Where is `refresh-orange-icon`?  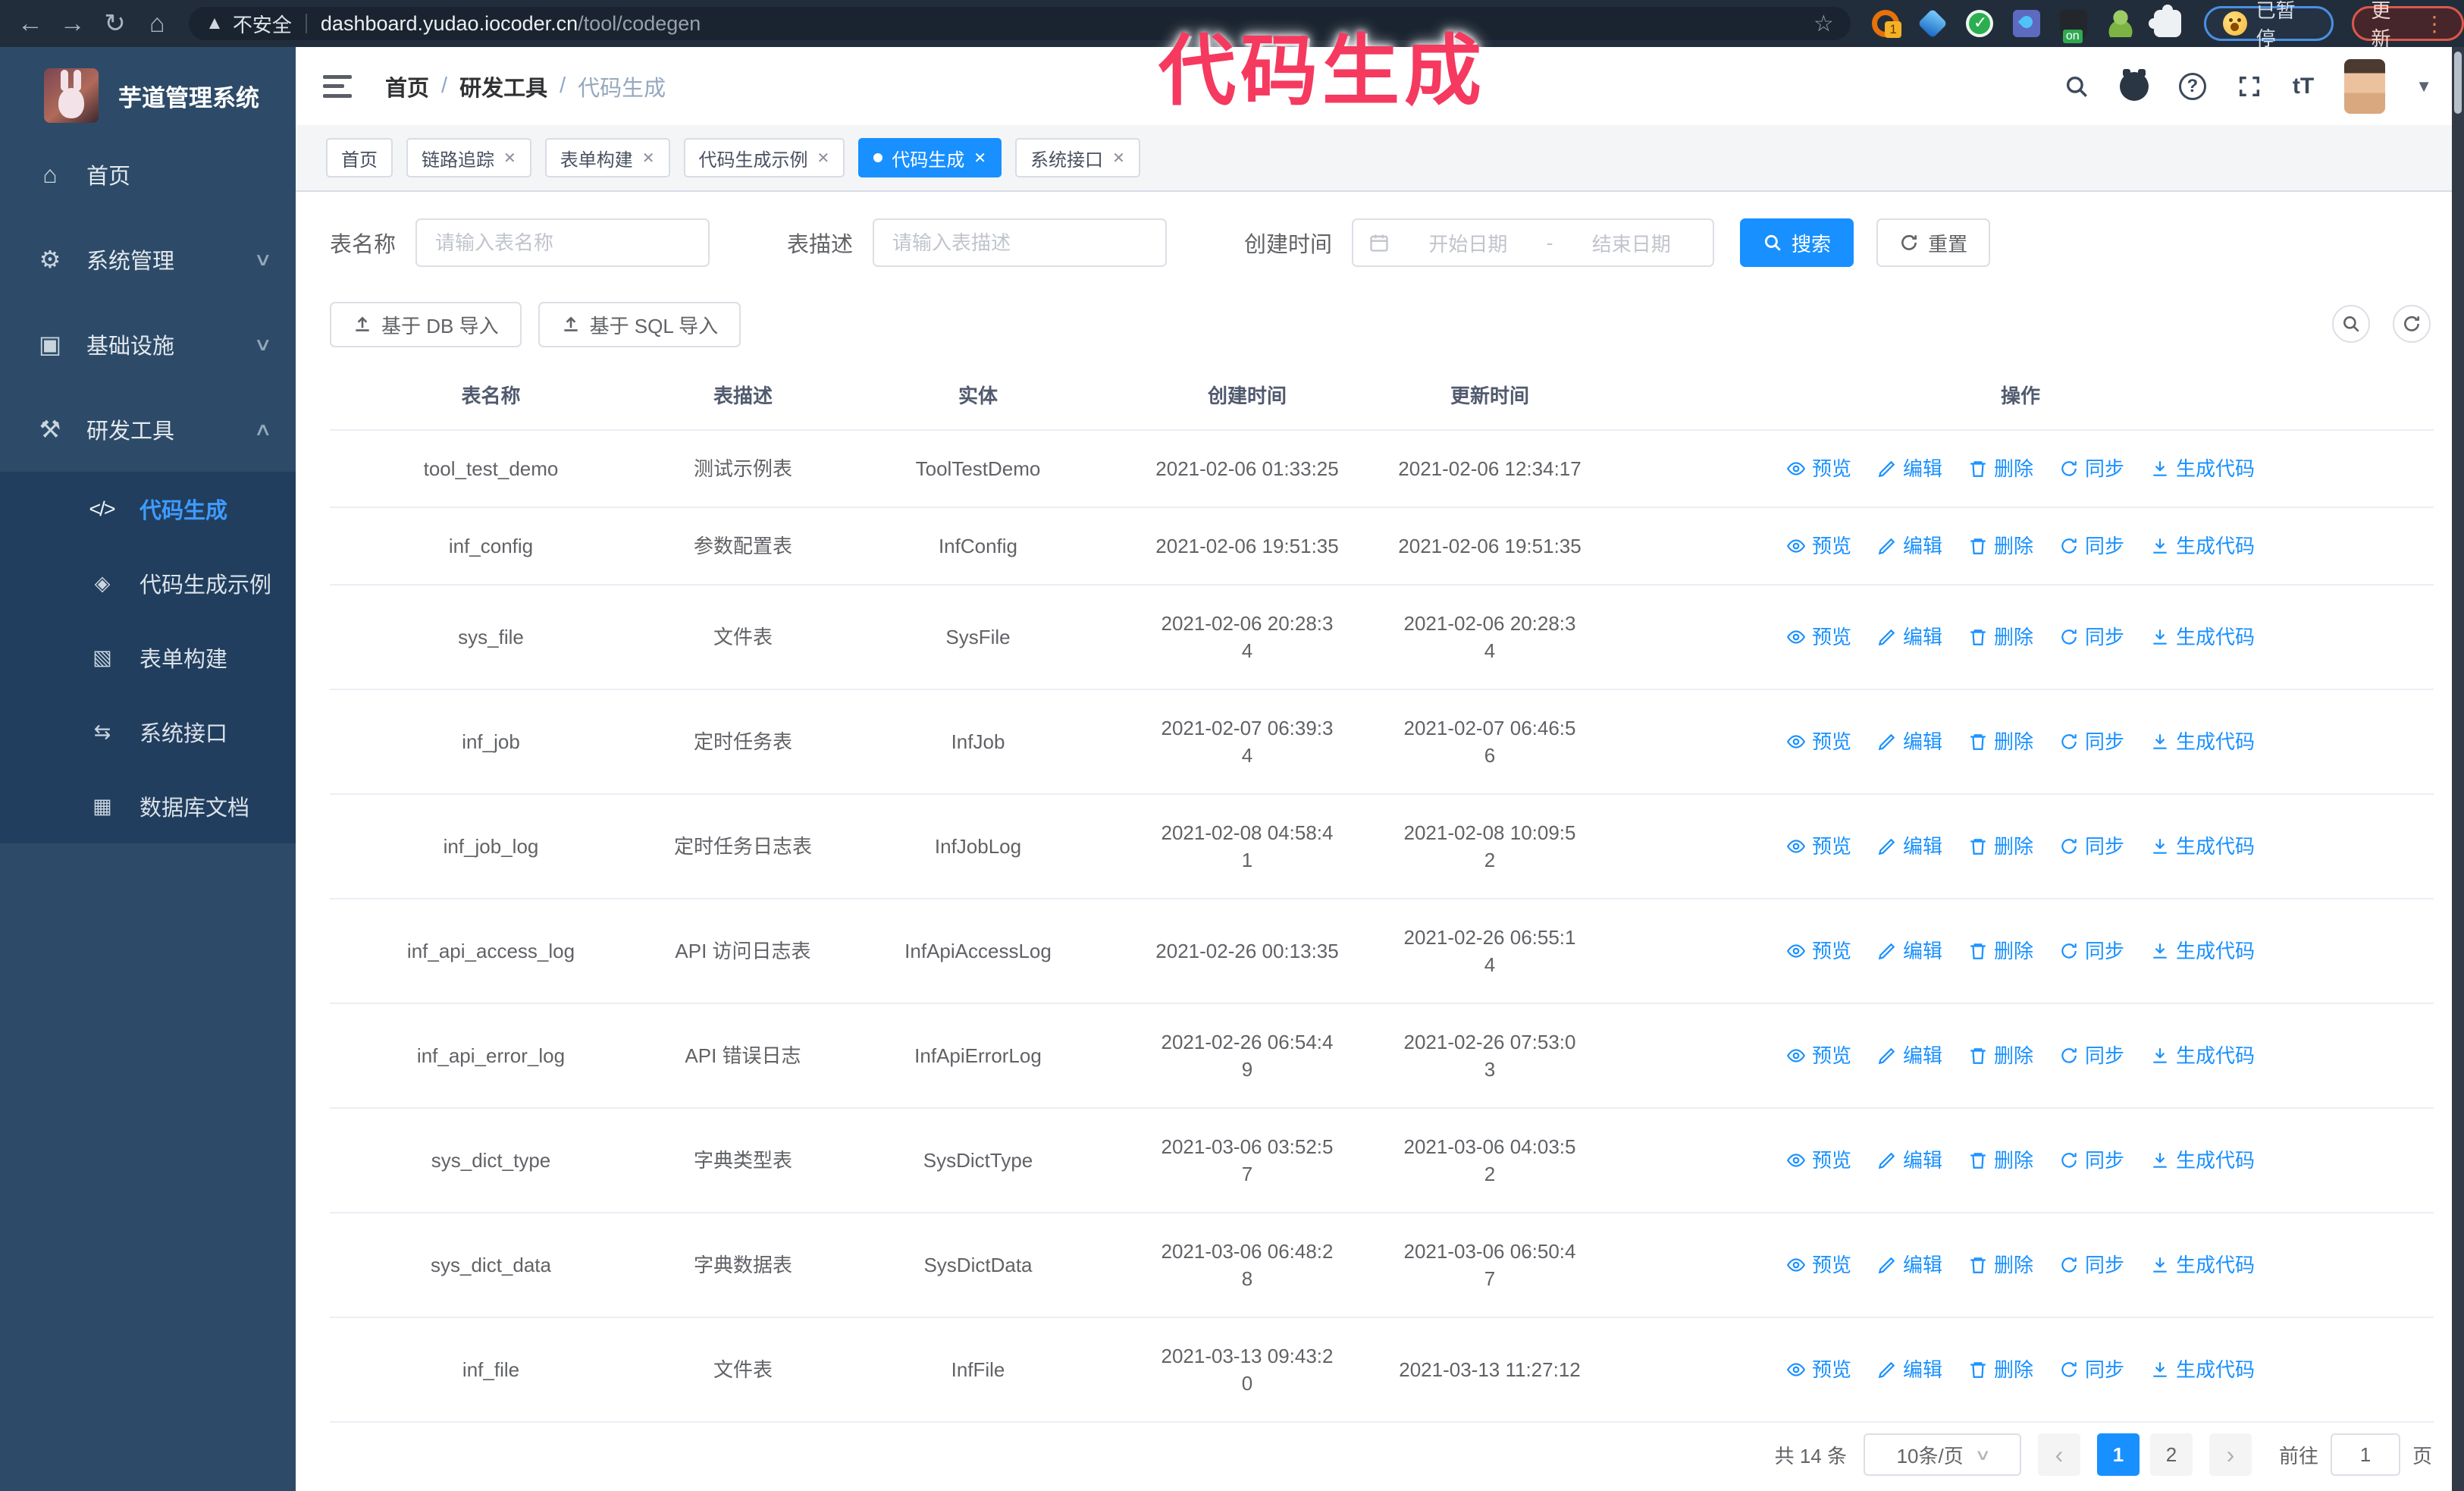 refresh-orange-icon is located at coordinates (1886, 24).